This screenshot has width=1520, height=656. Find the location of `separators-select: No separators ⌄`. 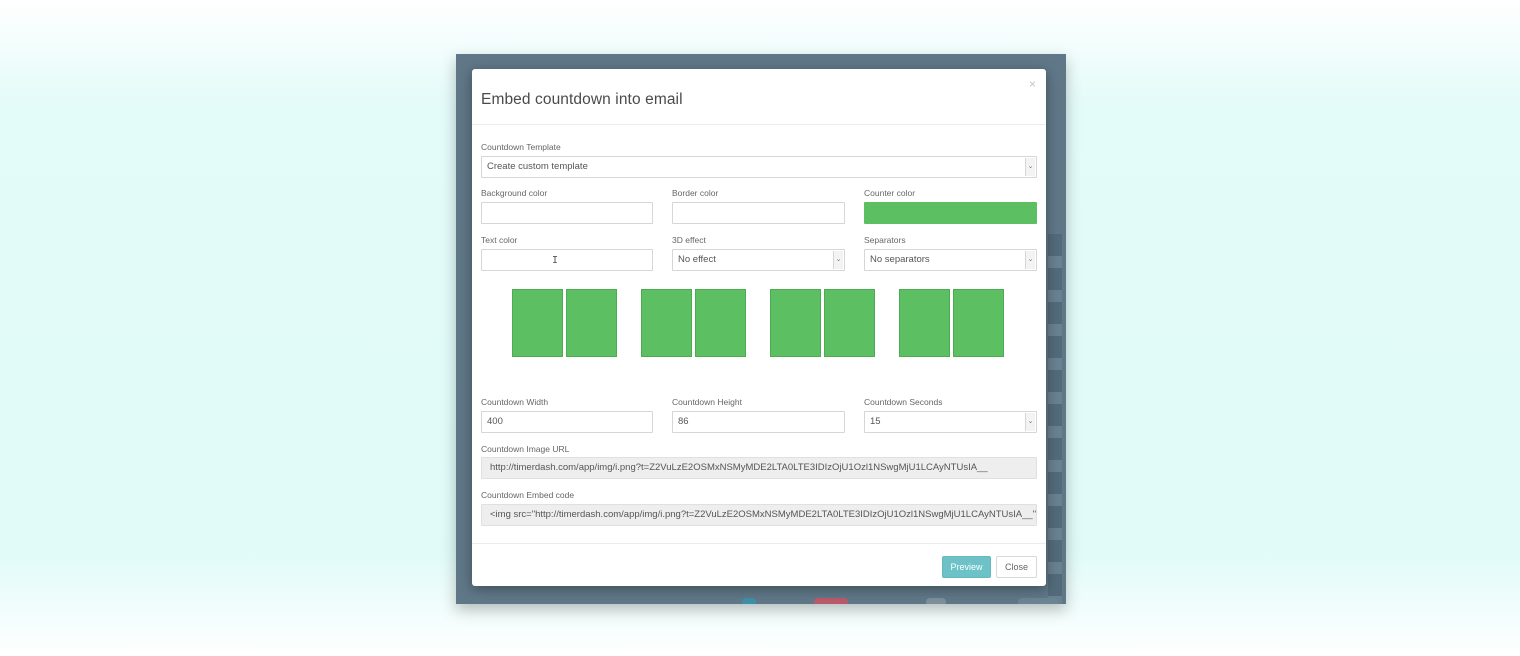

separators-select: No separators ⌄ is located at coordinates (950, 260).